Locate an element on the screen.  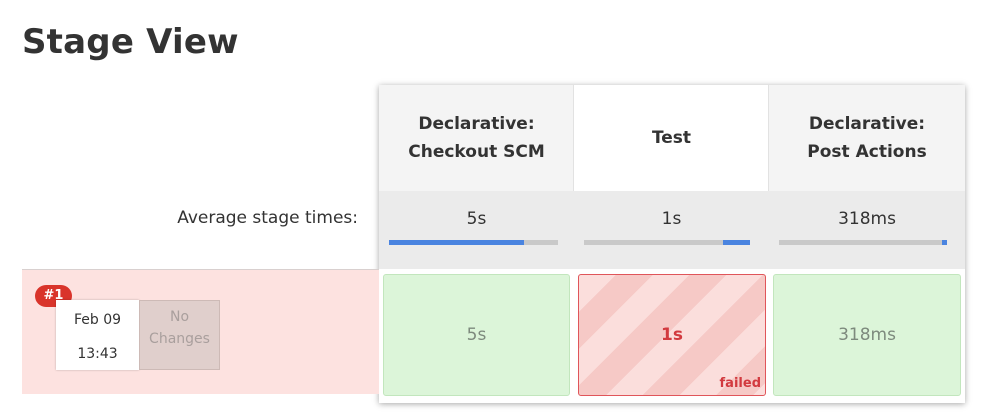
avg-cell-test: 1s is located at coordinates (671, 230).